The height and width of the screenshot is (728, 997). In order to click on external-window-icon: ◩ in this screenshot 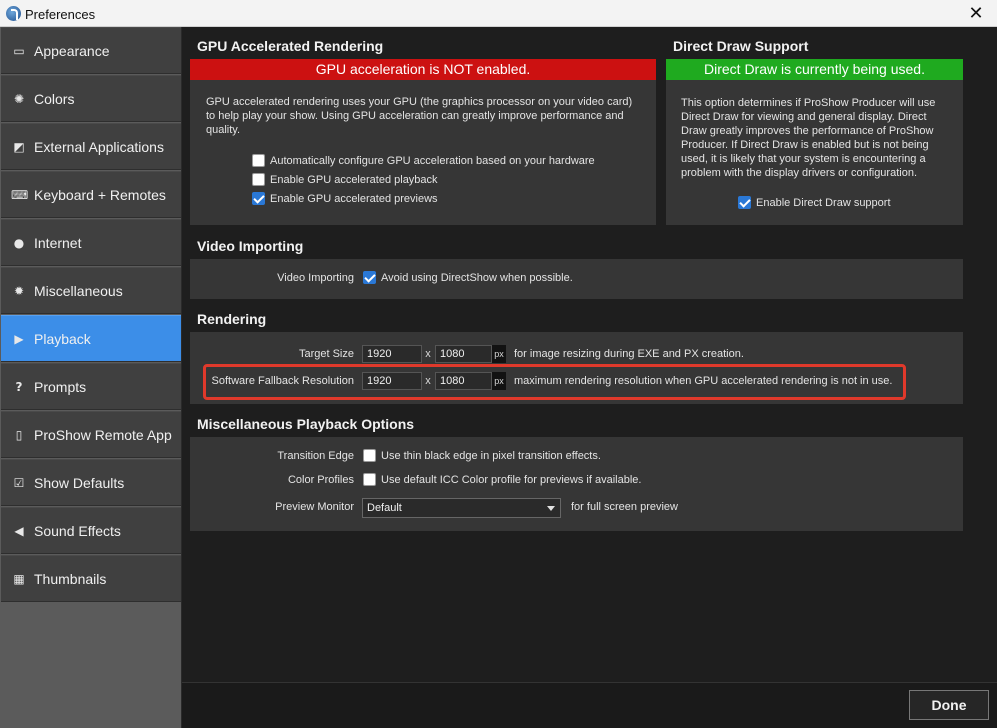, I will do `click(19, 147)`.